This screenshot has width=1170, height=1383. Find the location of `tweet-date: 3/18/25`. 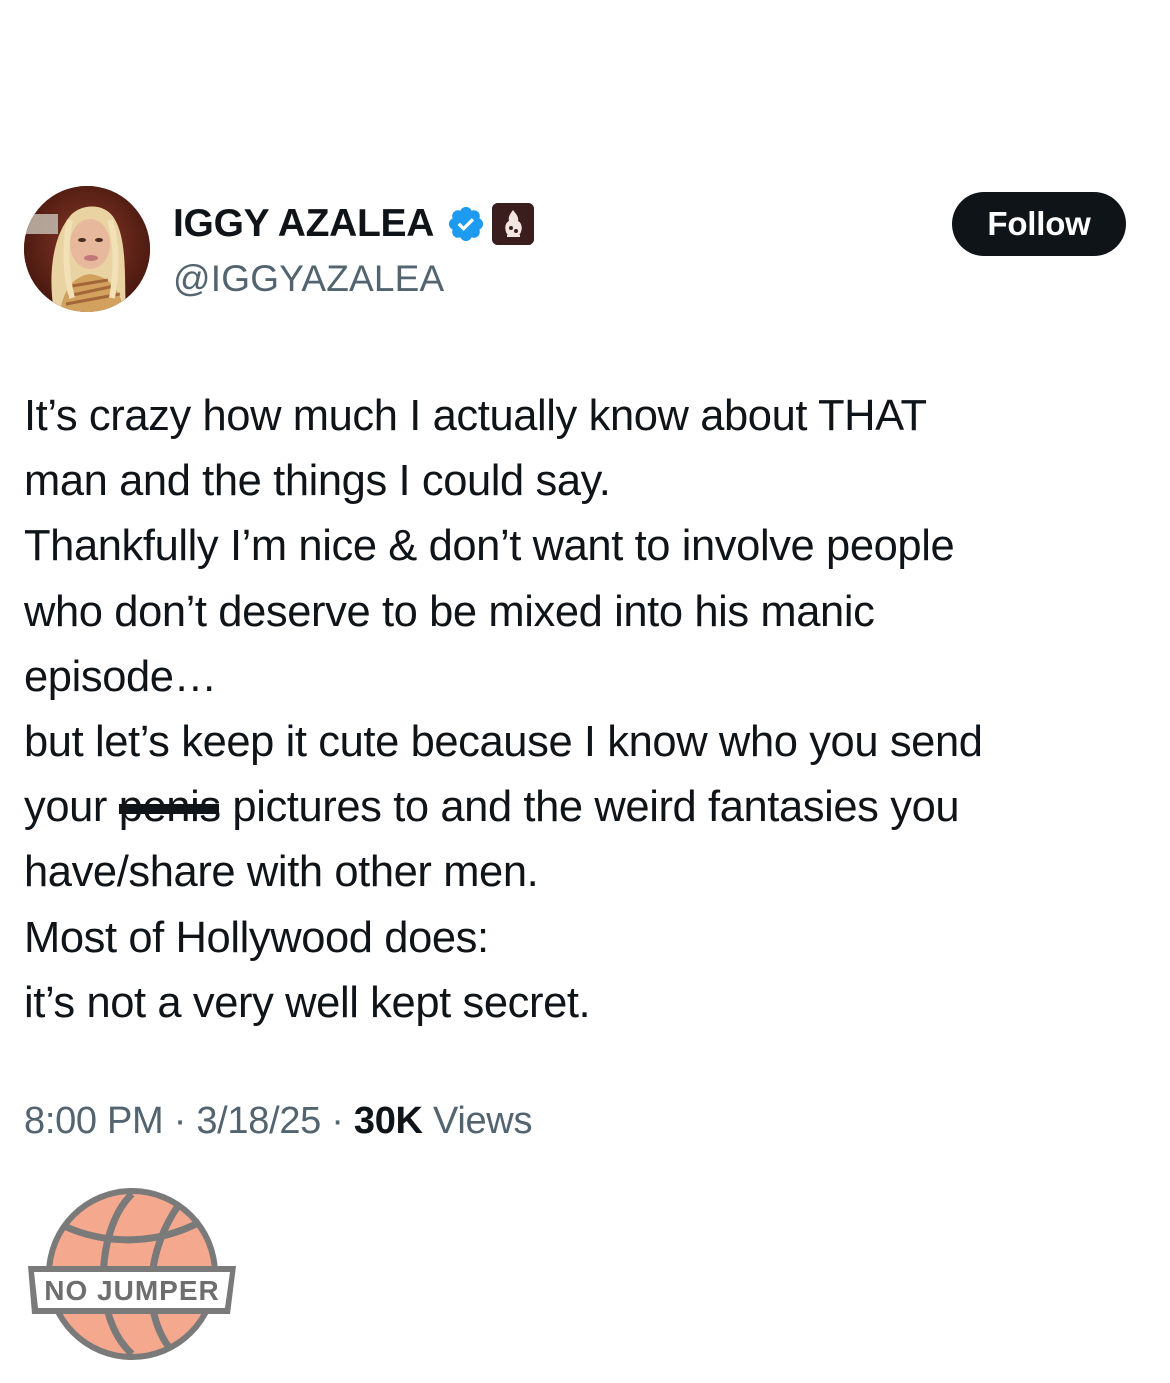

tweet-date: 3/18/25 is located at coordinates (258, 1121).